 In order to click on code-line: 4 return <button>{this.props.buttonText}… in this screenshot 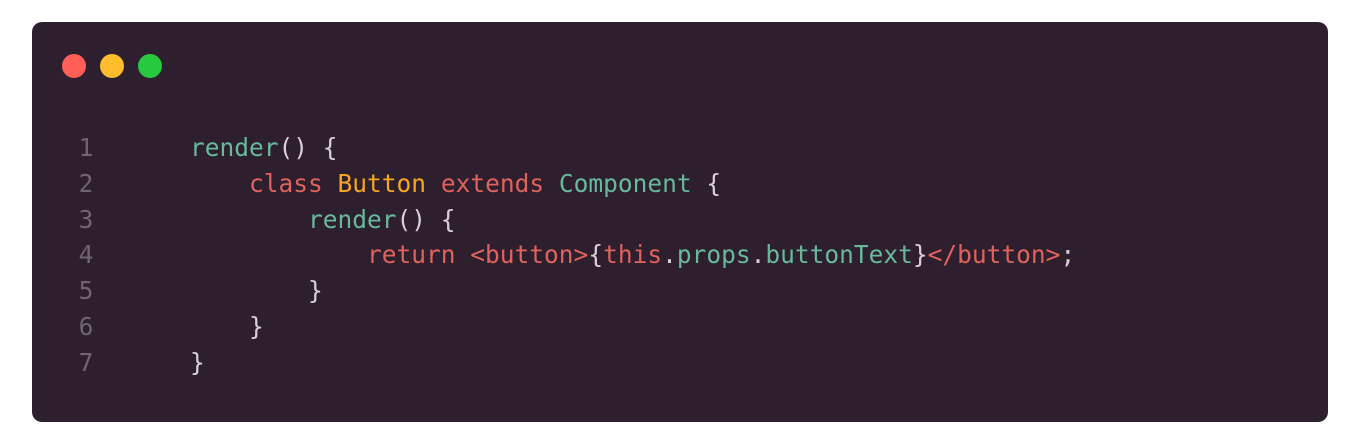, I will do `click(680, 255)`.